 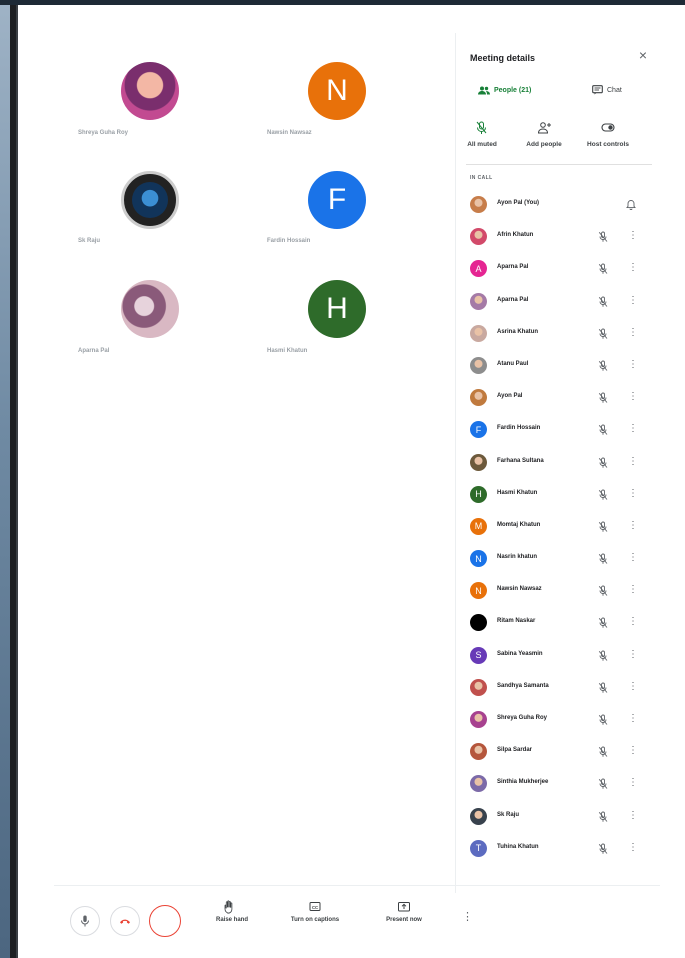 What do you see at coordinates (515, 750) in the screenshot?
I see `participant-name: Silpa Sardar` at bounding box center [515, 750].